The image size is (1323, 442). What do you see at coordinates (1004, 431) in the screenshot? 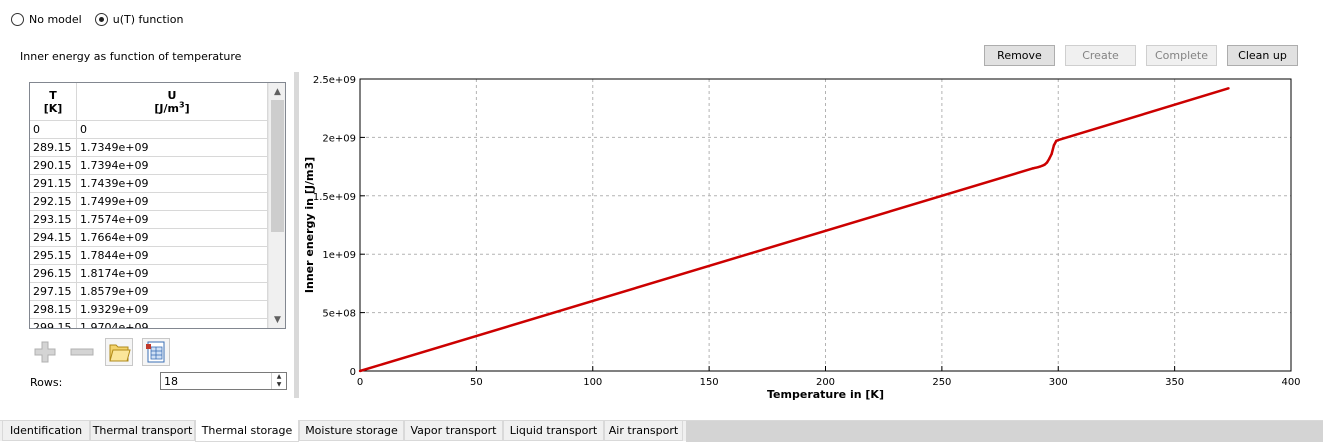
I see `tab-bar-fill` at bounding box center [1004, 431].